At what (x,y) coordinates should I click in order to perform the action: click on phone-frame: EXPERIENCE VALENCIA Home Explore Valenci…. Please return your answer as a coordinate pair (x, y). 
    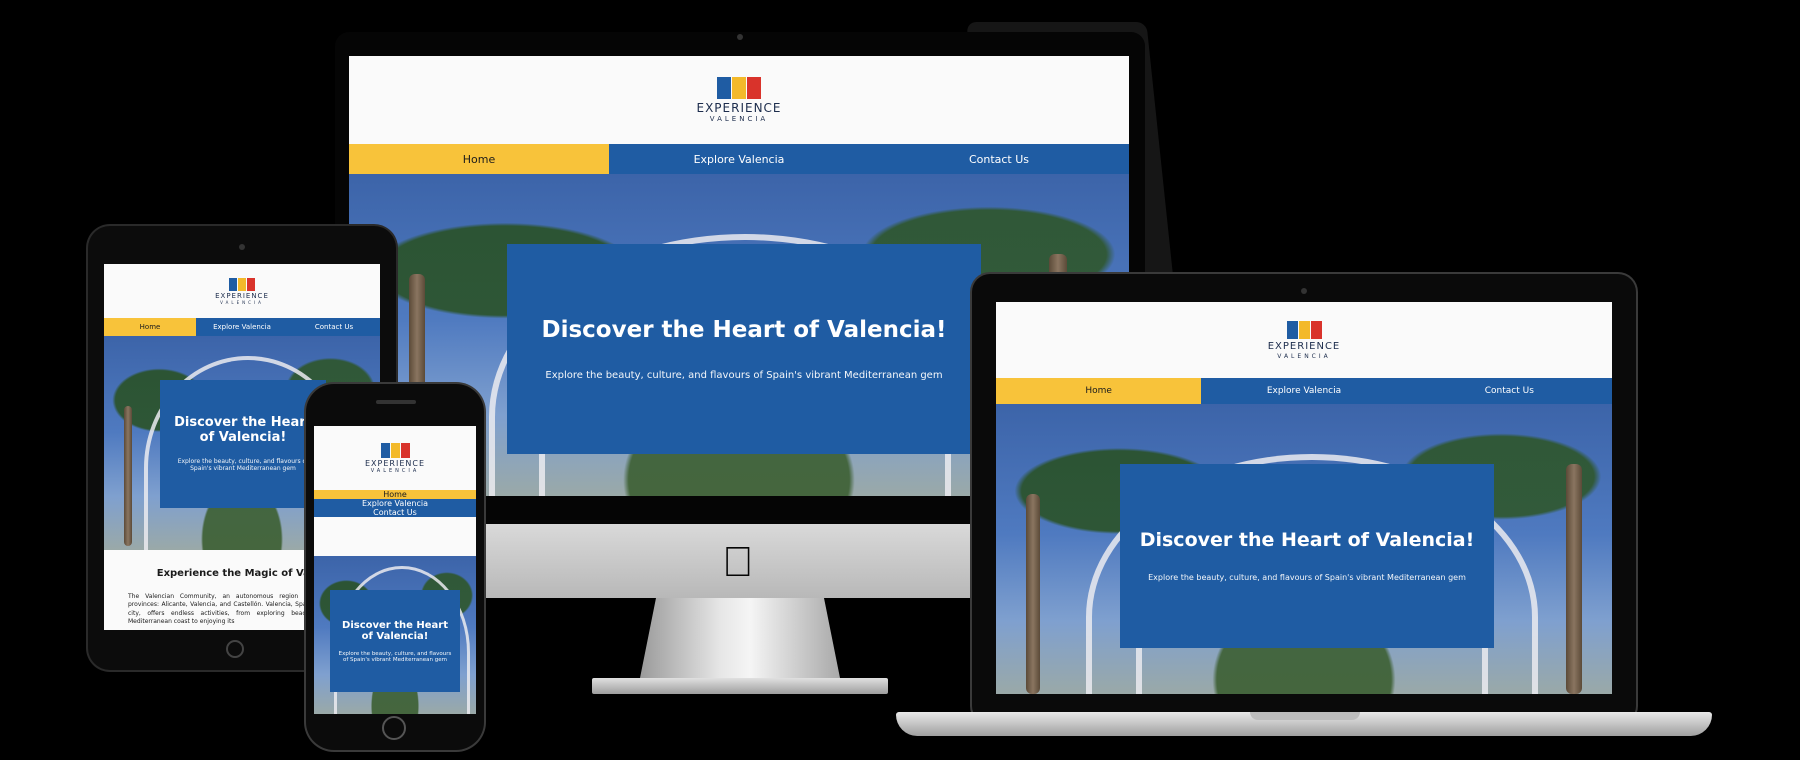
    Looking at the image, I should click on (395, 567).